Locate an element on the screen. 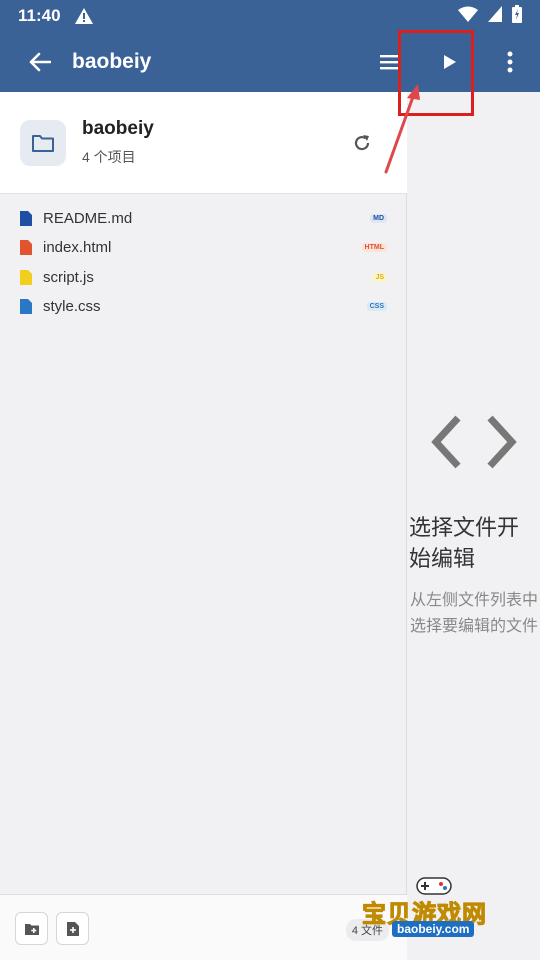 This screenshot has width=540, height=960. refresh-icon is located at coordinates (362, 143).